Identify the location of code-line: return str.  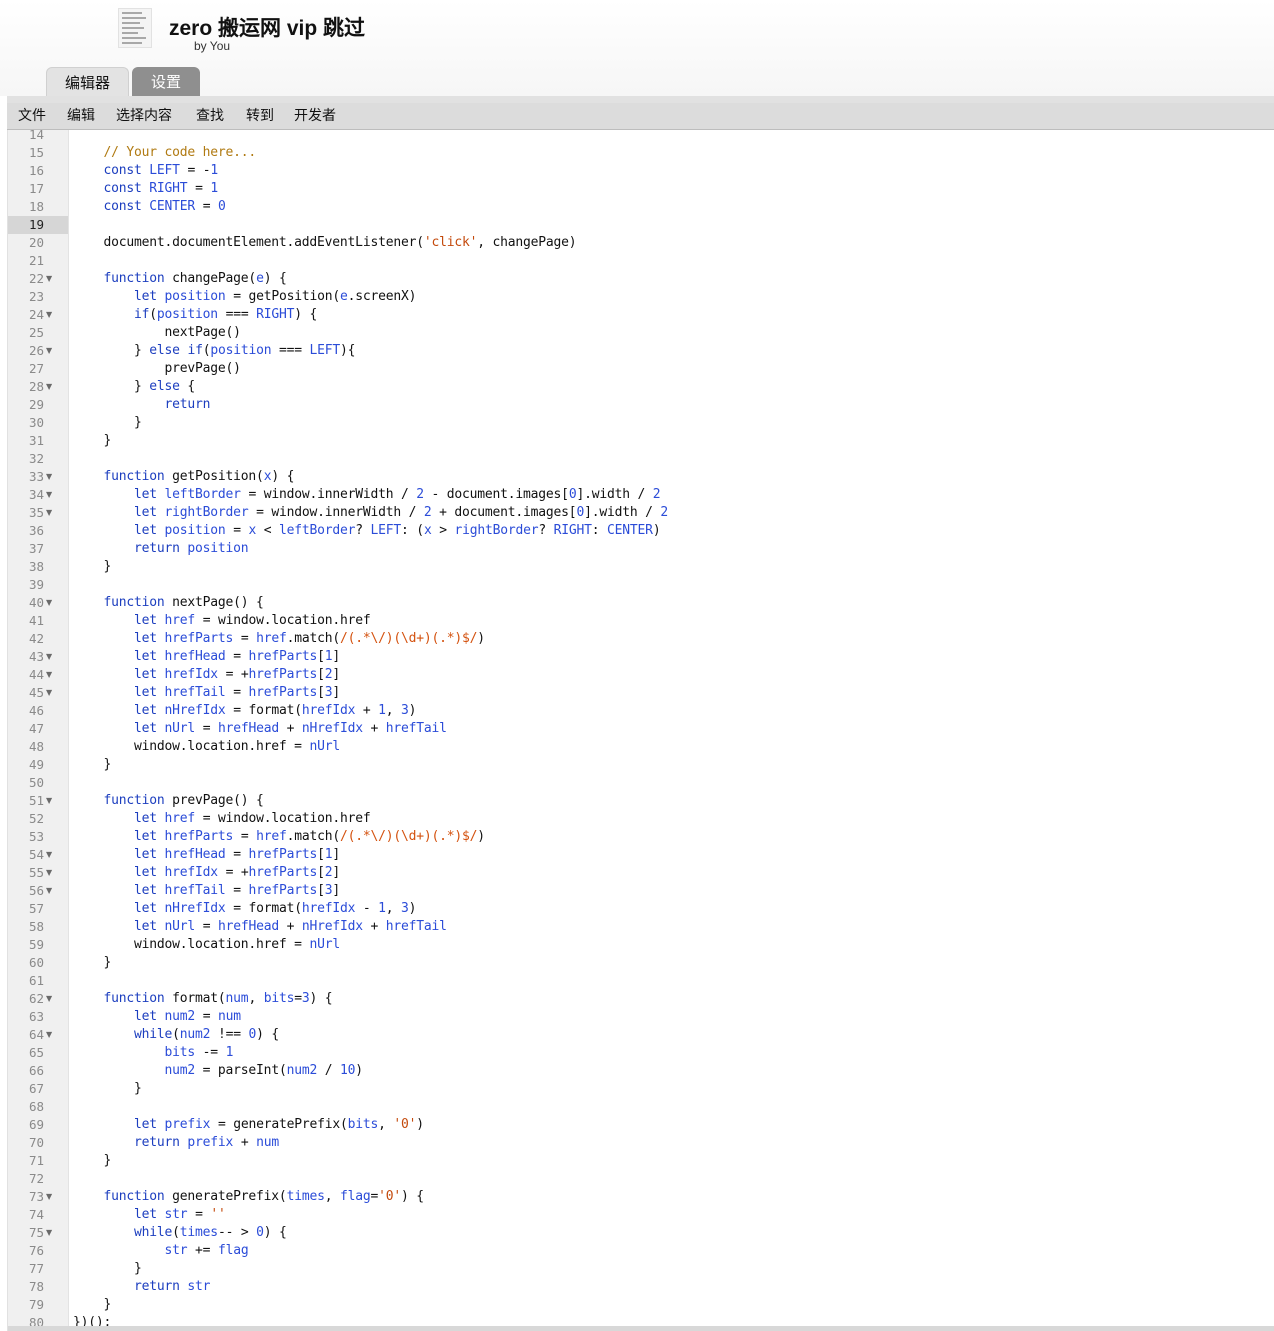
(368, 1287).